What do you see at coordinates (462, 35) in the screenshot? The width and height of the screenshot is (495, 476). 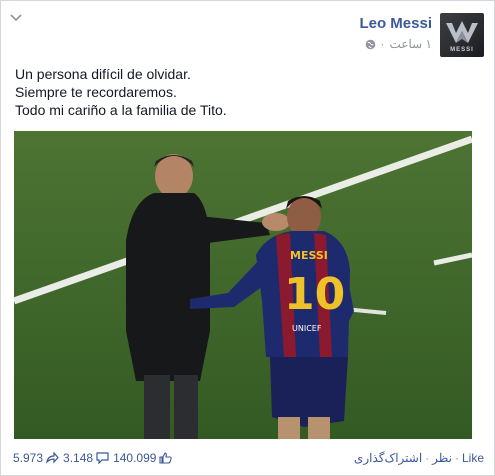 I see `avatar: MESSI` at bounding box center [462, 35].